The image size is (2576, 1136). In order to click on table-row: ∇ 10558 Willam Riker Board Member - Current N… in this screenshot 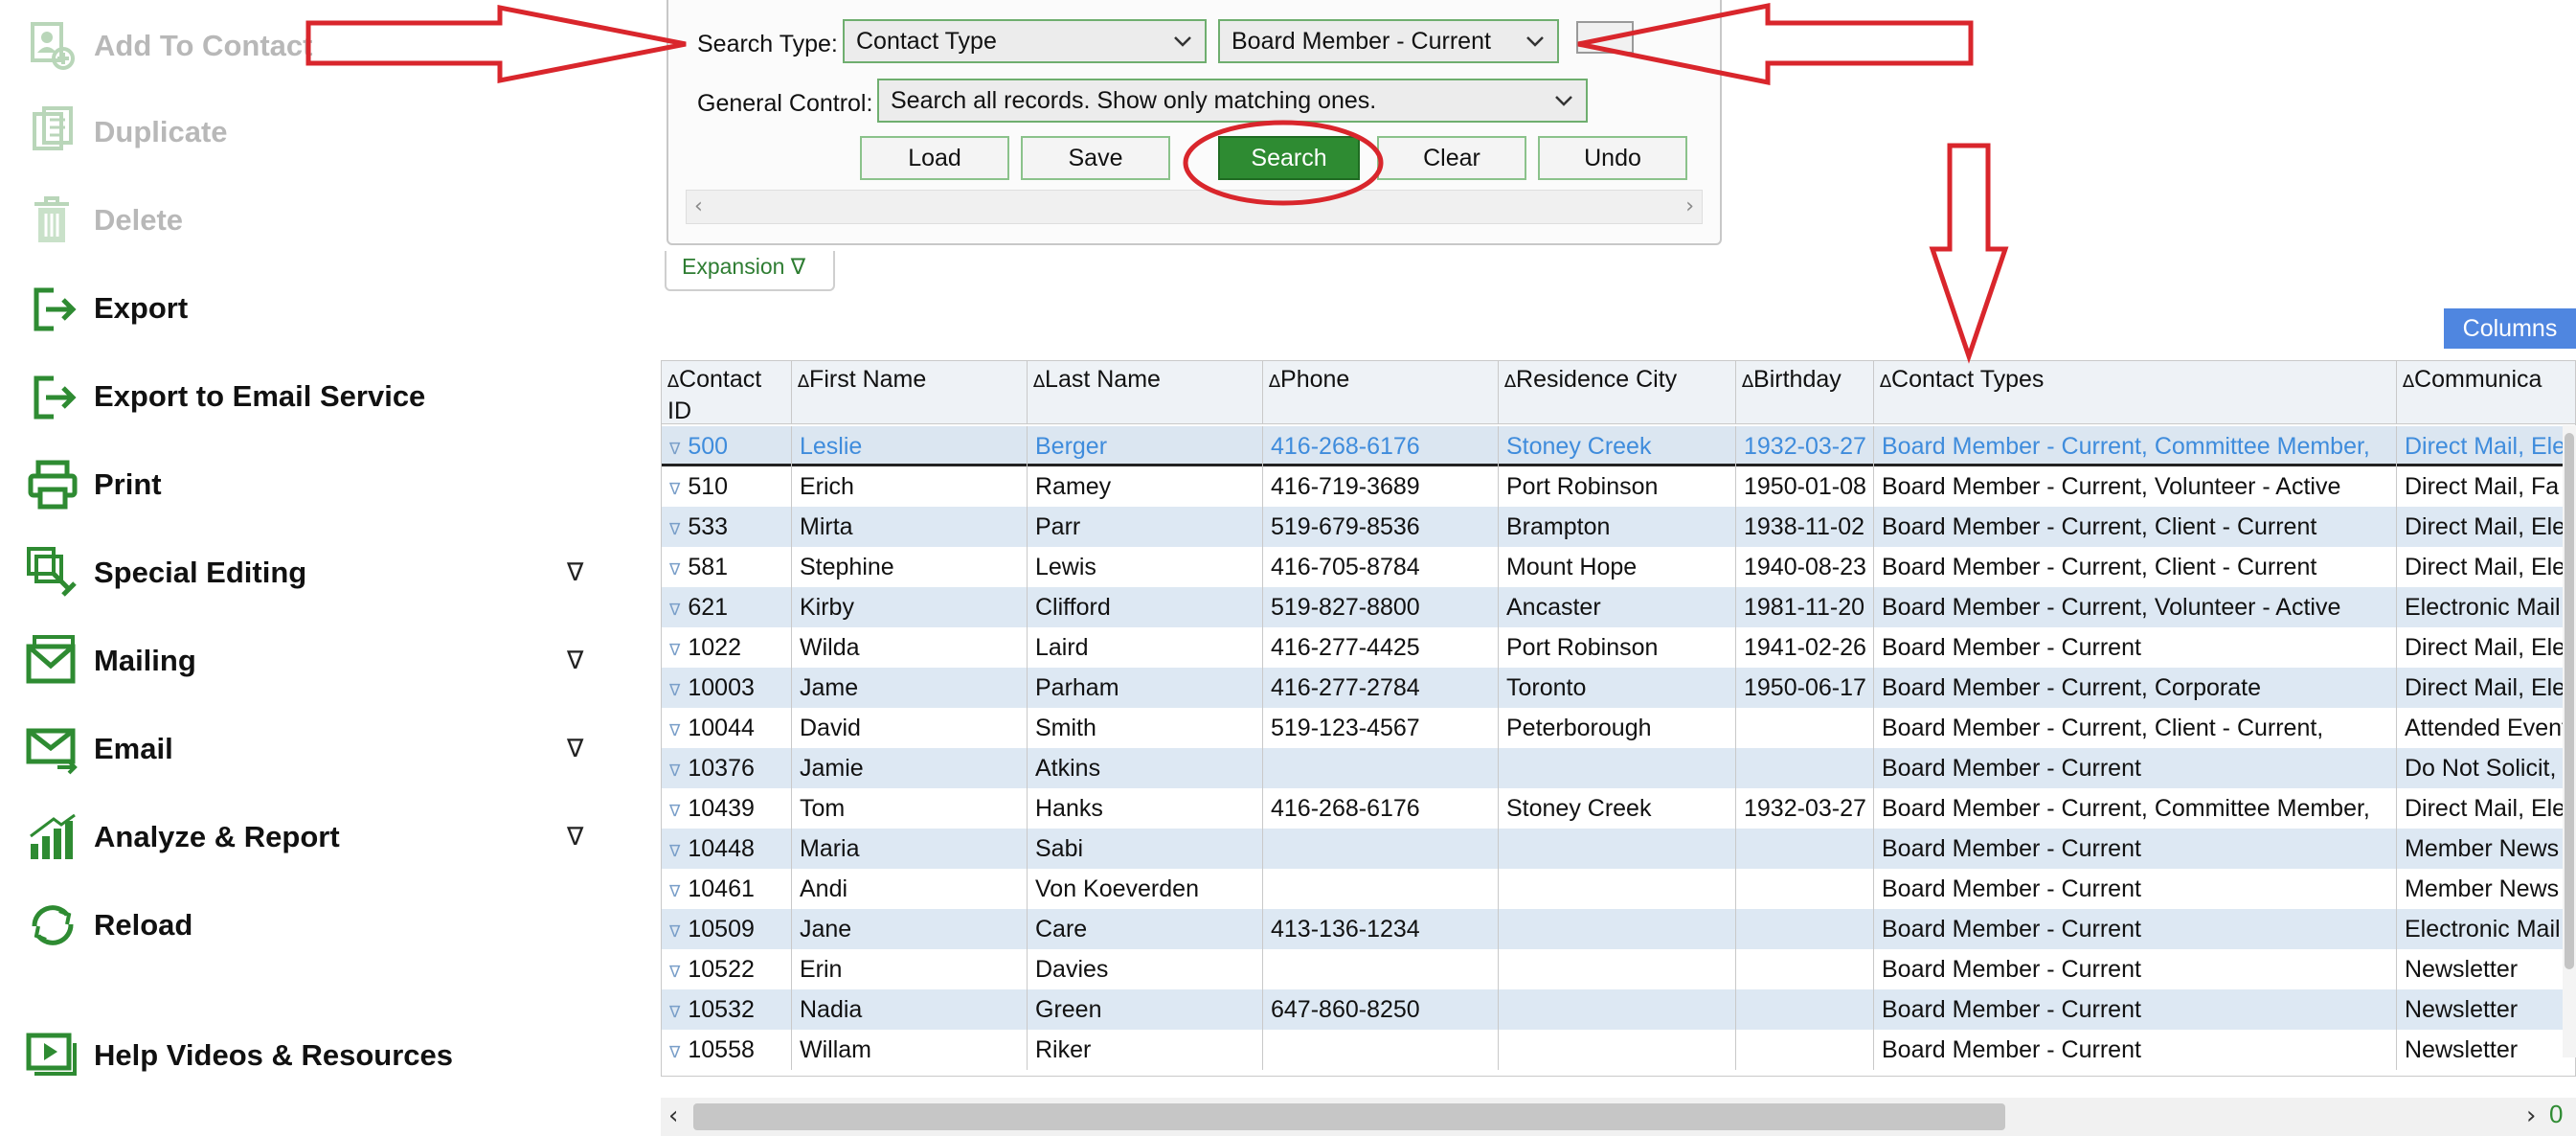, I will do `click(1618, 1050)`.